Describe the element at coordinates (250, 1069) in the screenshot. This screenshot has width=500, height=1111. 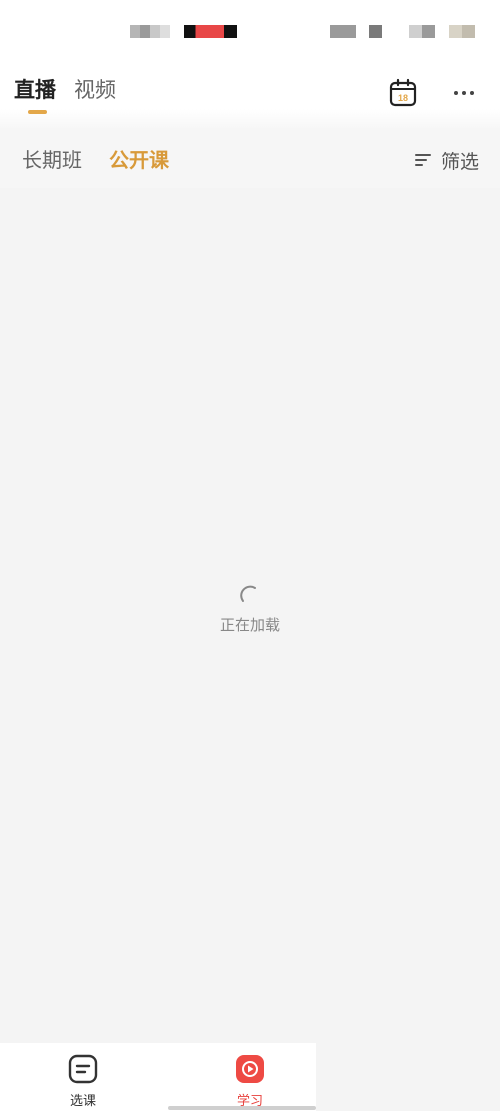
I see `play-icon` at that location.